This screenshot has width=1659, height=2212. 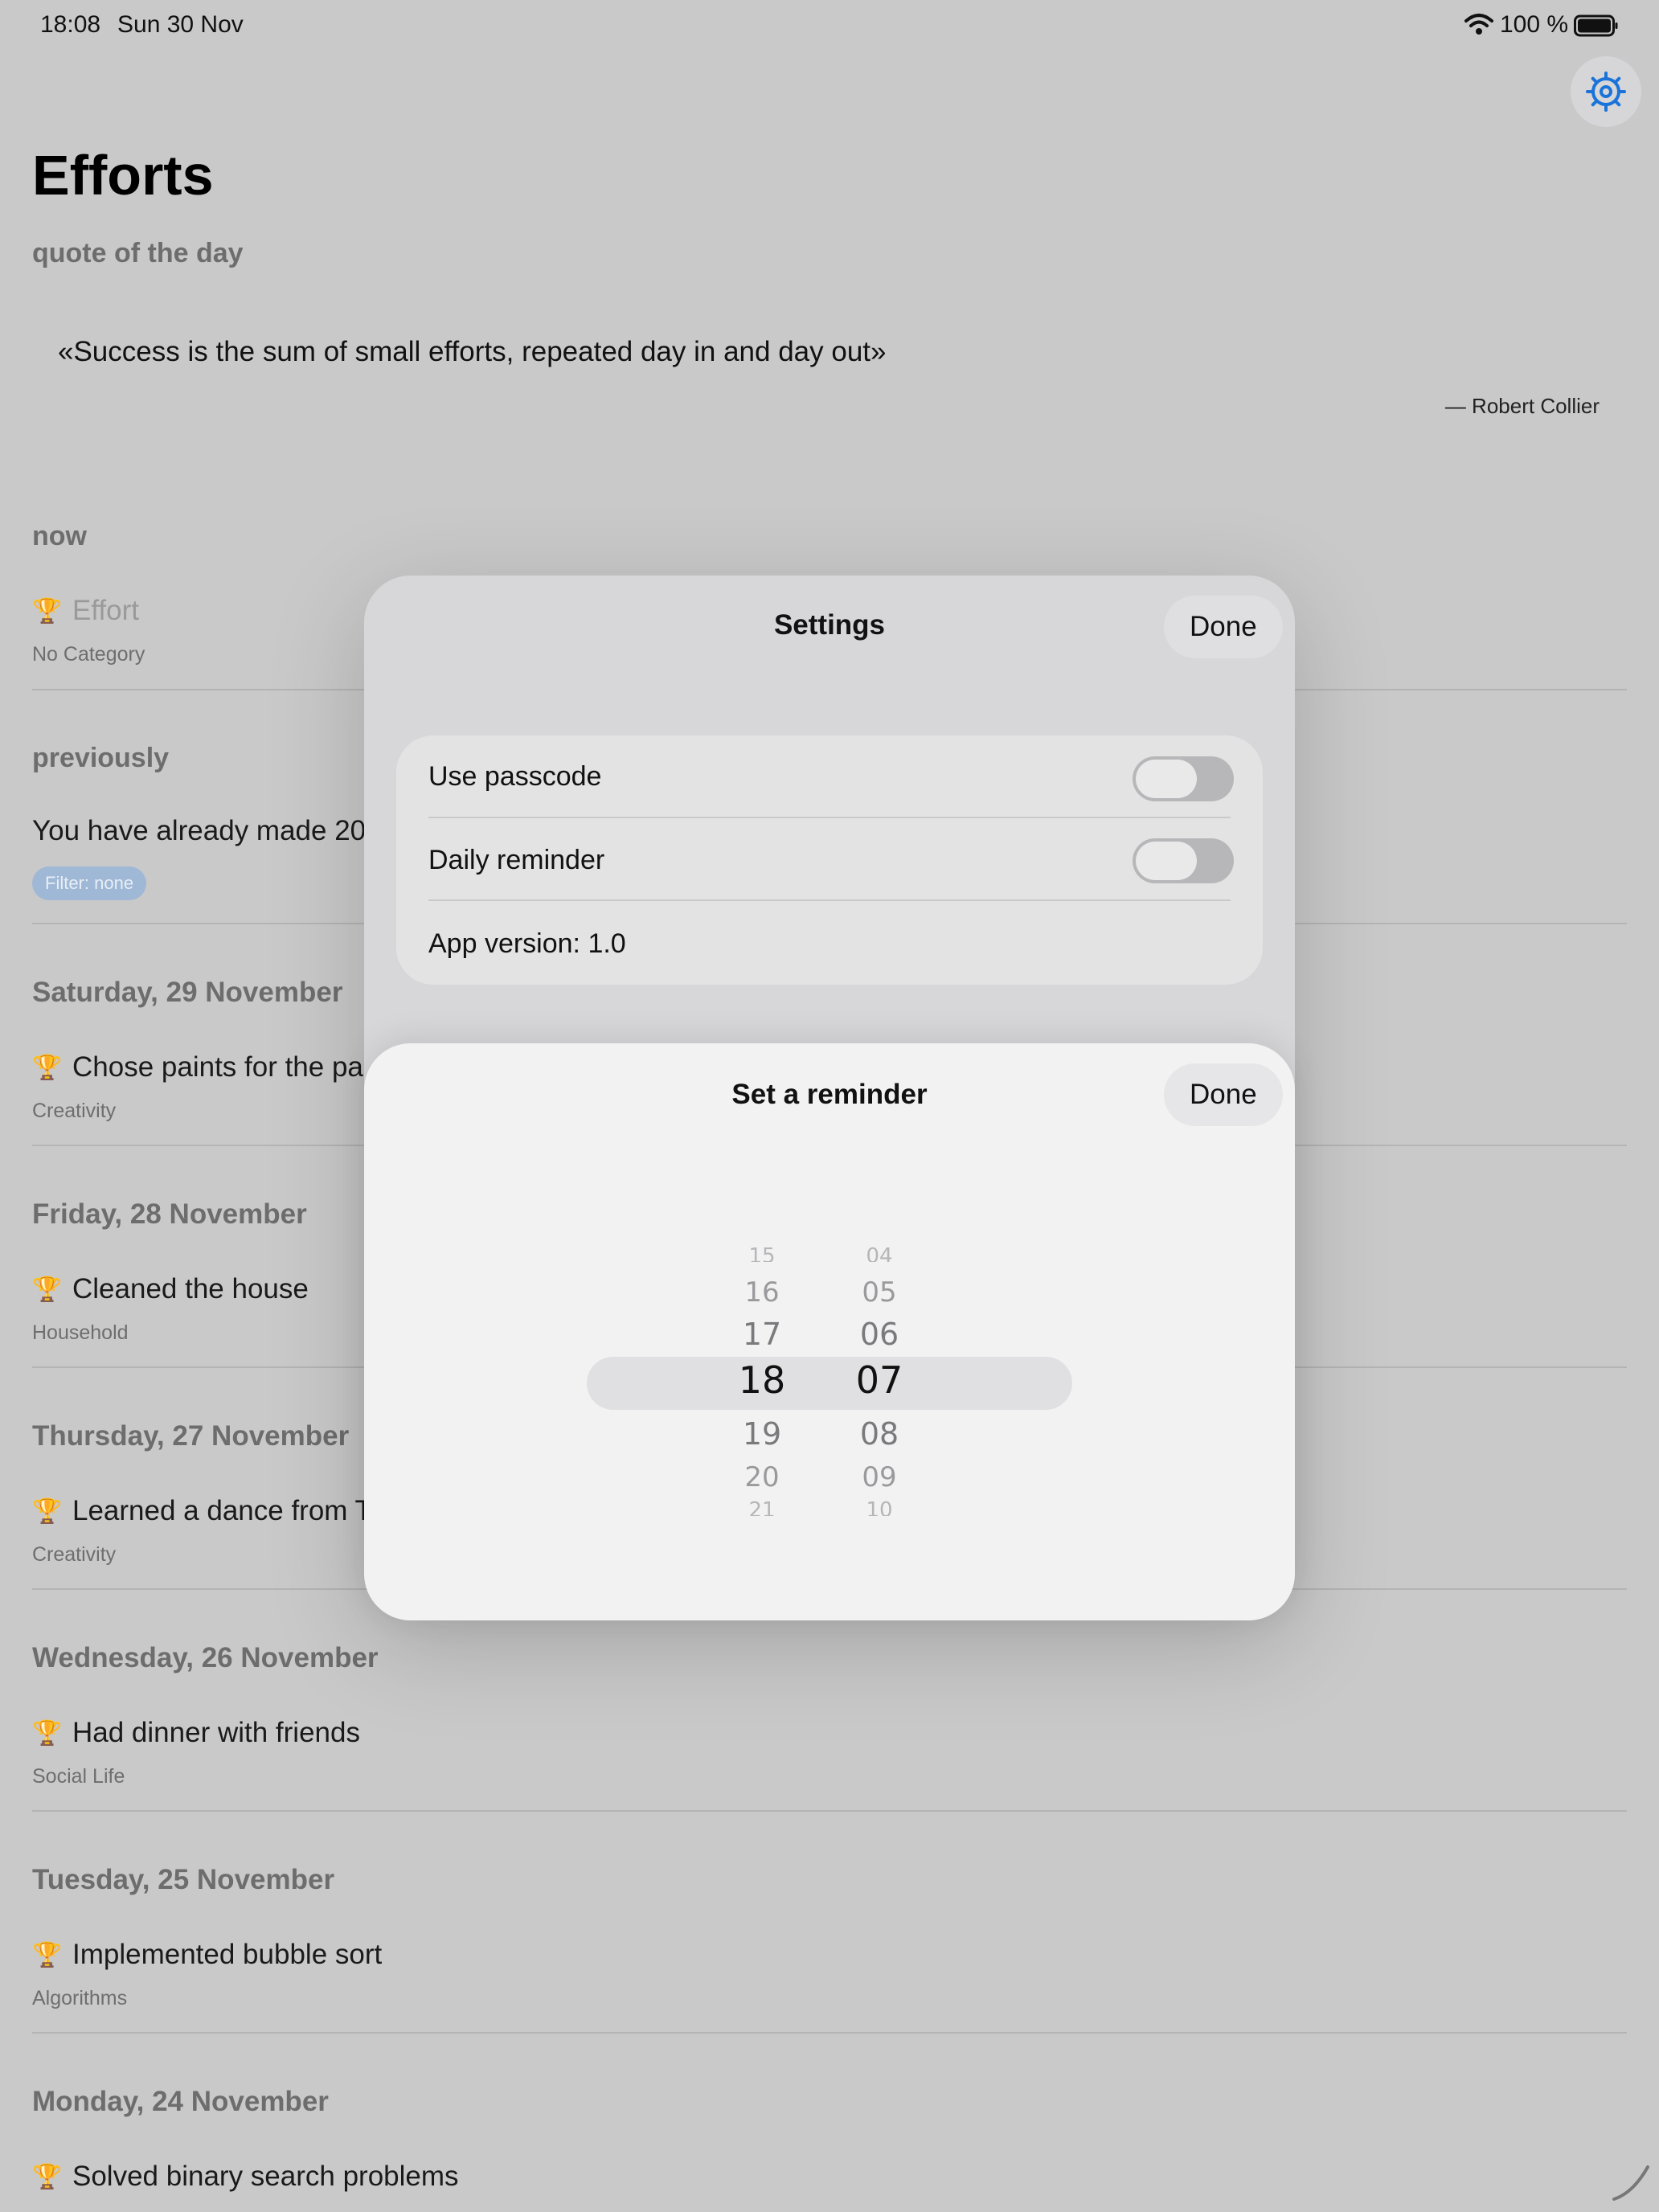 What do you see at coordinates (762, 1380) in the screenshot?
I see `hour-selected: 18` at bounding box center [762, 1380].